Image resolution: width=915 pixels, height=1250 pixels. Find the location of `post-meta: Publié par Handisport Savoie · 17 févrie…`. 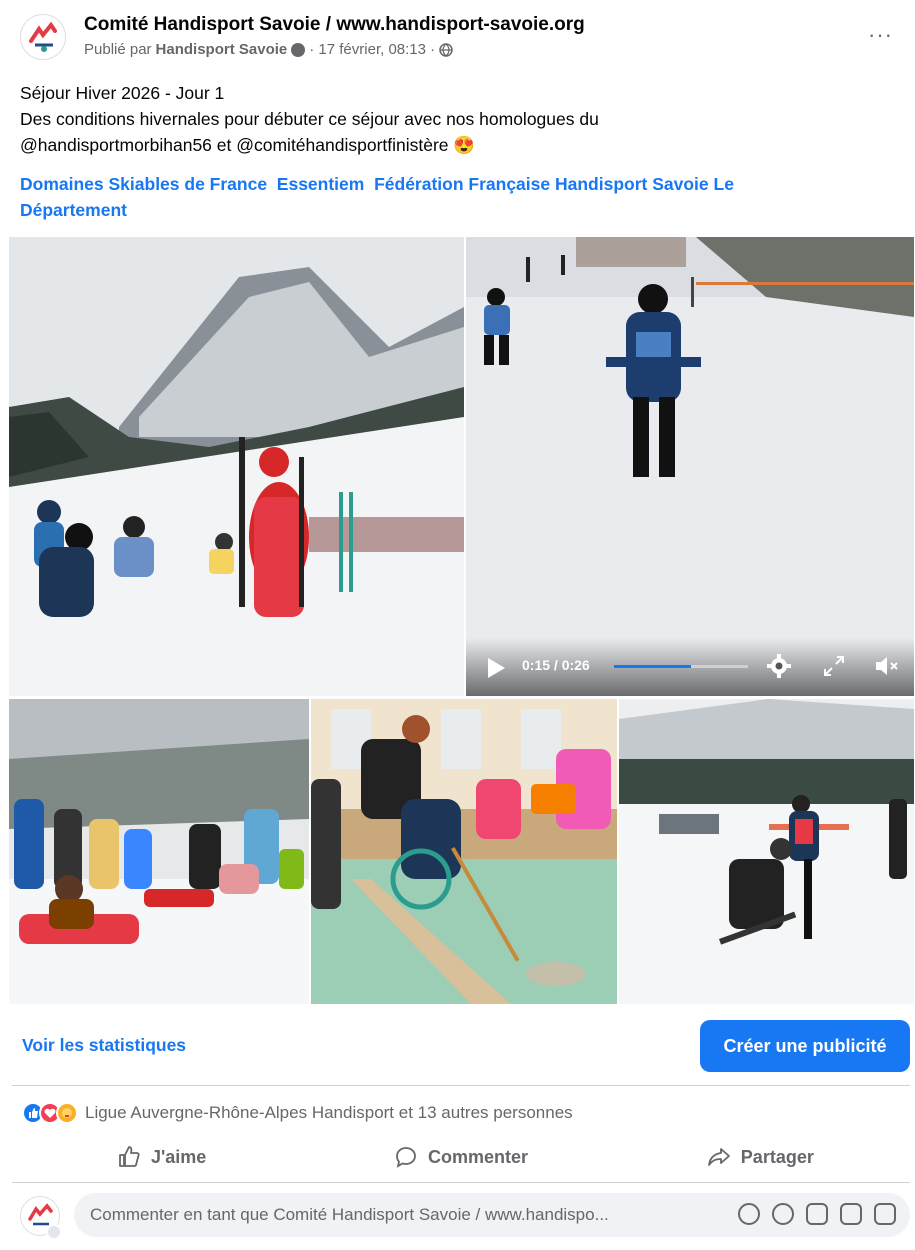

post-meta: Publié par Handisport Savoie · 17 févrie… is located at coordinates (268, 49).